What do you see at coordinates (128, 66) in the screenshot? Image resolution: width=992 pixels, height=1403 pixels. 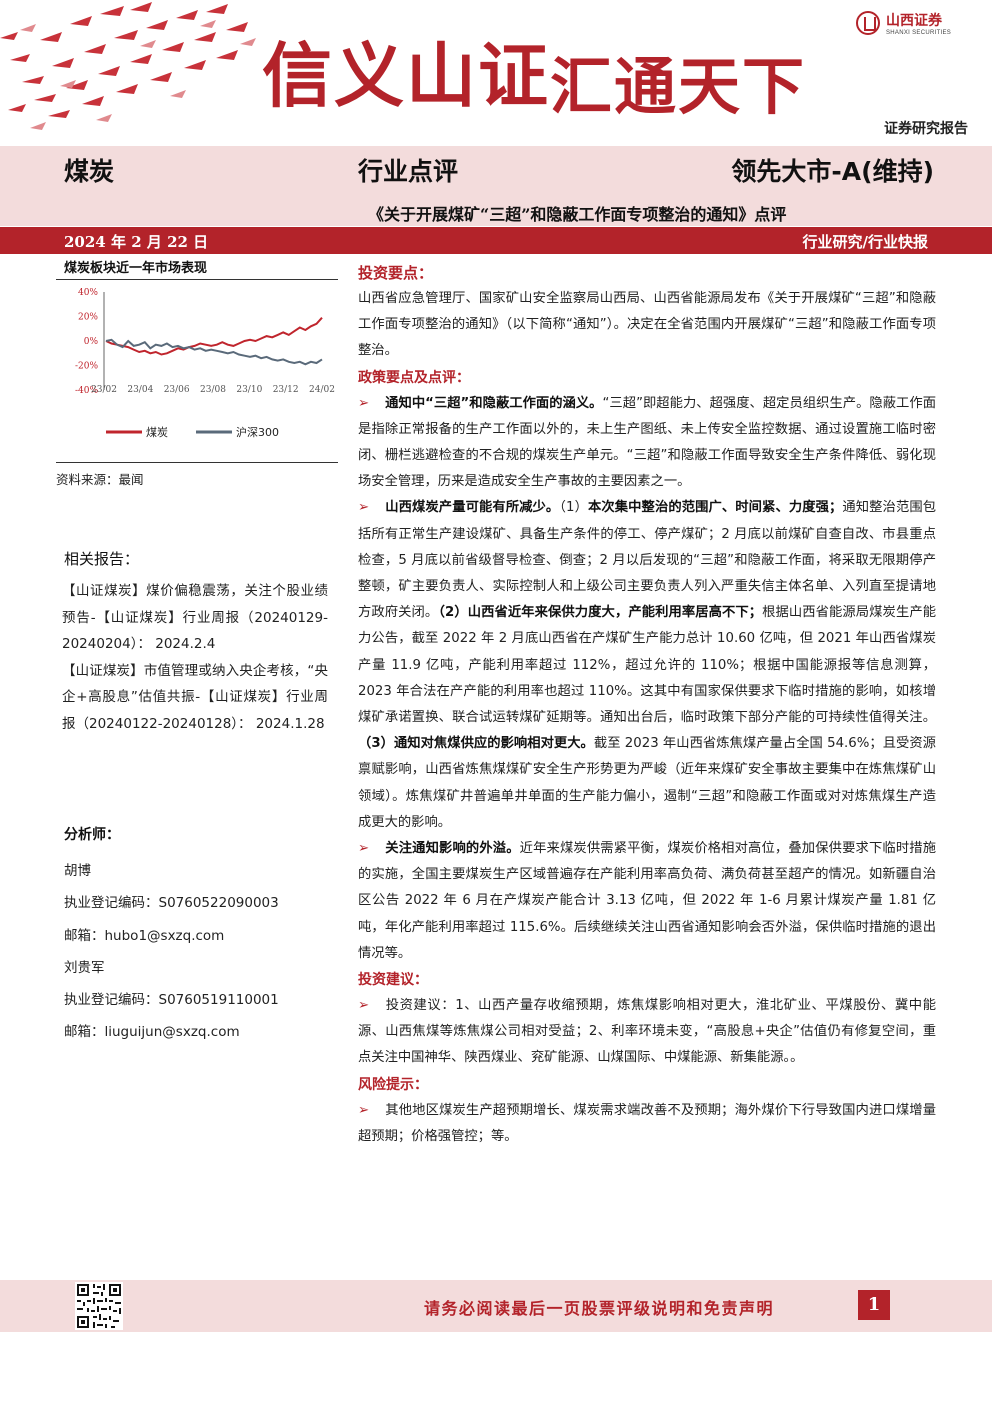 I see `arrow-flock-decoration` at bounding box center [128, 66].